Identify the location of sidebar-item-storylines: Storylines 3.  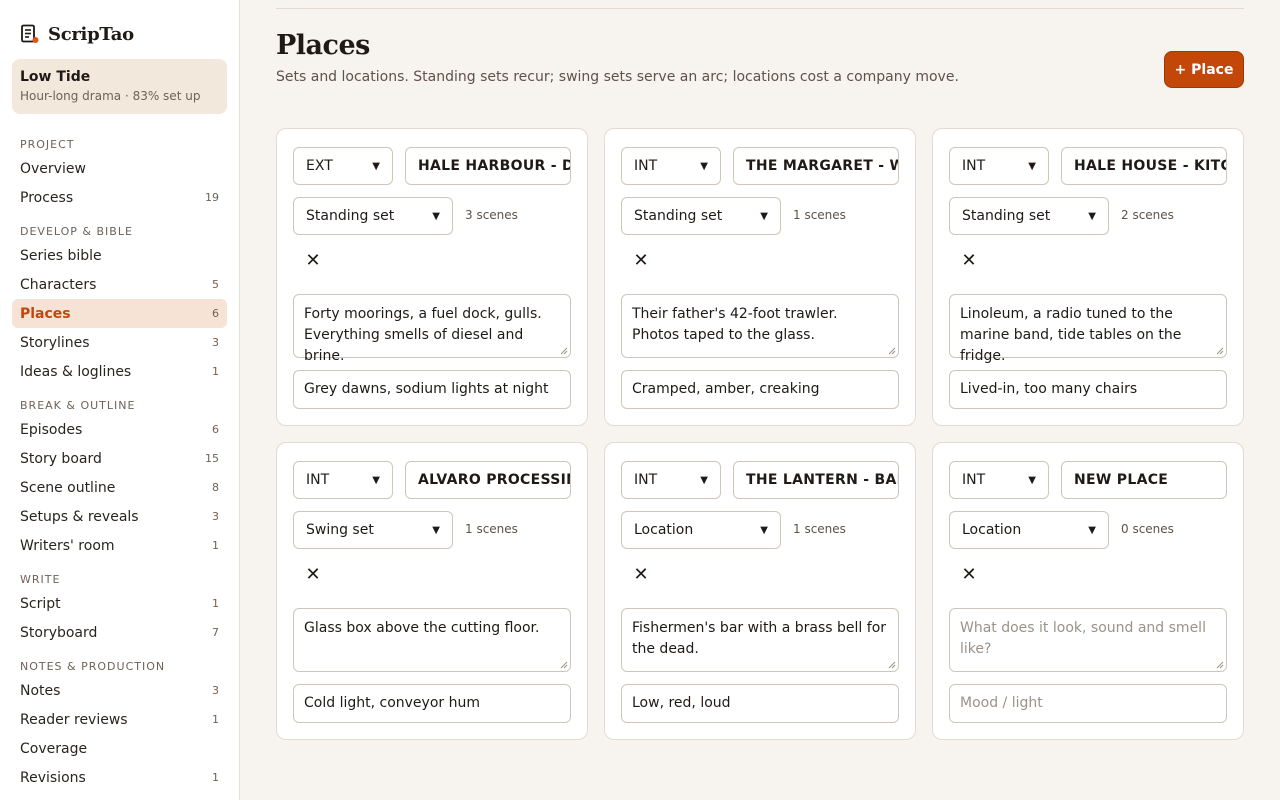
(119, 342).